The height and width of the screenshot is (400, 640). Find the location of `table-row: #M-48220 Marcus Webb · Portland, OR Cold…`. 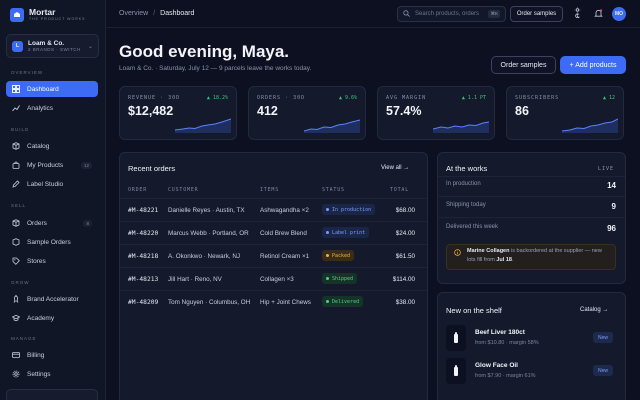

table-row: #M-48220 Marcus Webb · Portland, OR Cold… is located at coordinates (273, 232).